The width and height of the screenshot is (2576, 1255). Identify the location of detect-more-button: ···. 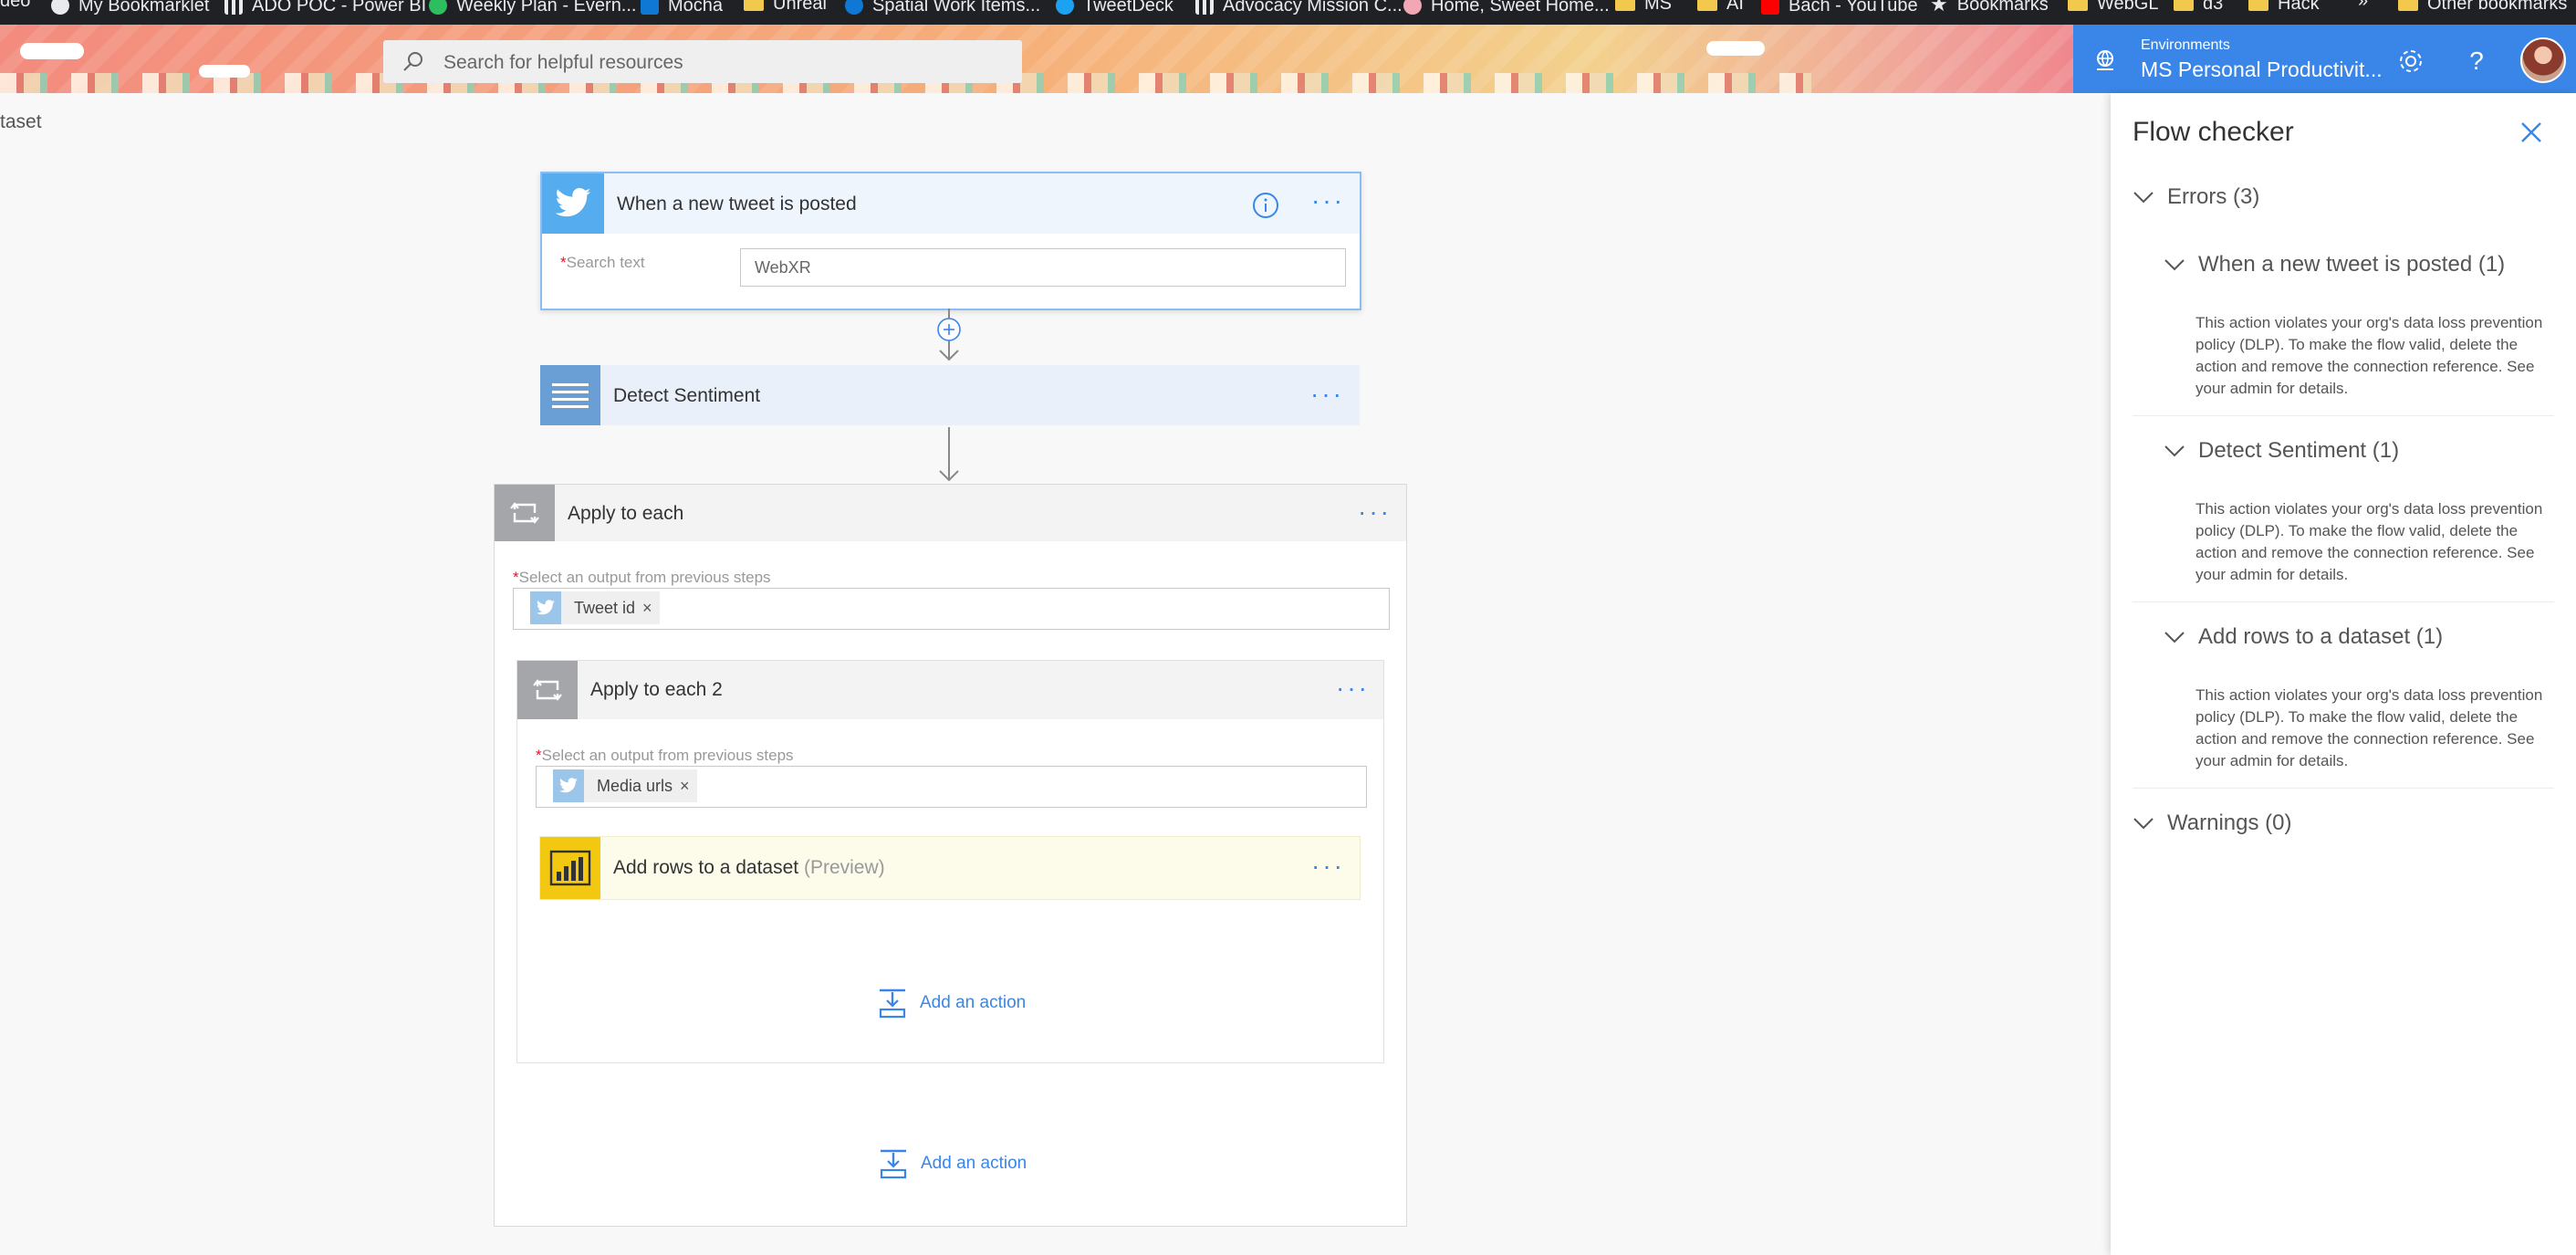
(1327, 394).